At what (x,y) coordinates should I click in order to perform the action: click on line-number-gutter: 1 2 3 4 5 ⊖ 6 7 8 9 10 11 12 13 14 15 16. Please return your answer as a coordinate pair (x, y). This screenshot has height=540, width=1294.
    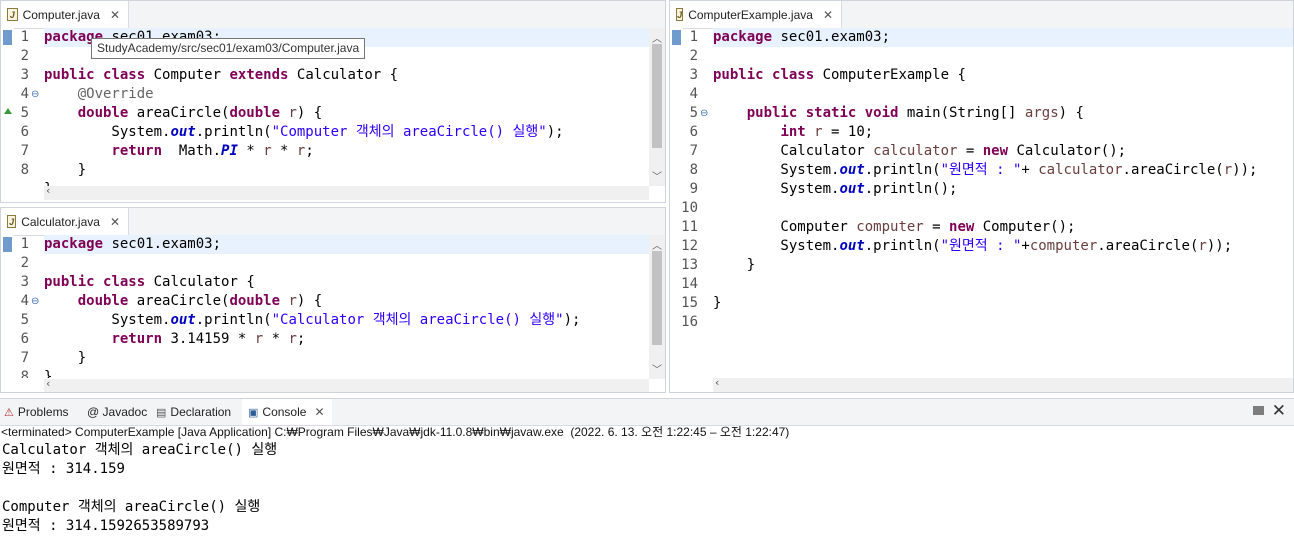
    Looking at the image, I should click on (696, 210).